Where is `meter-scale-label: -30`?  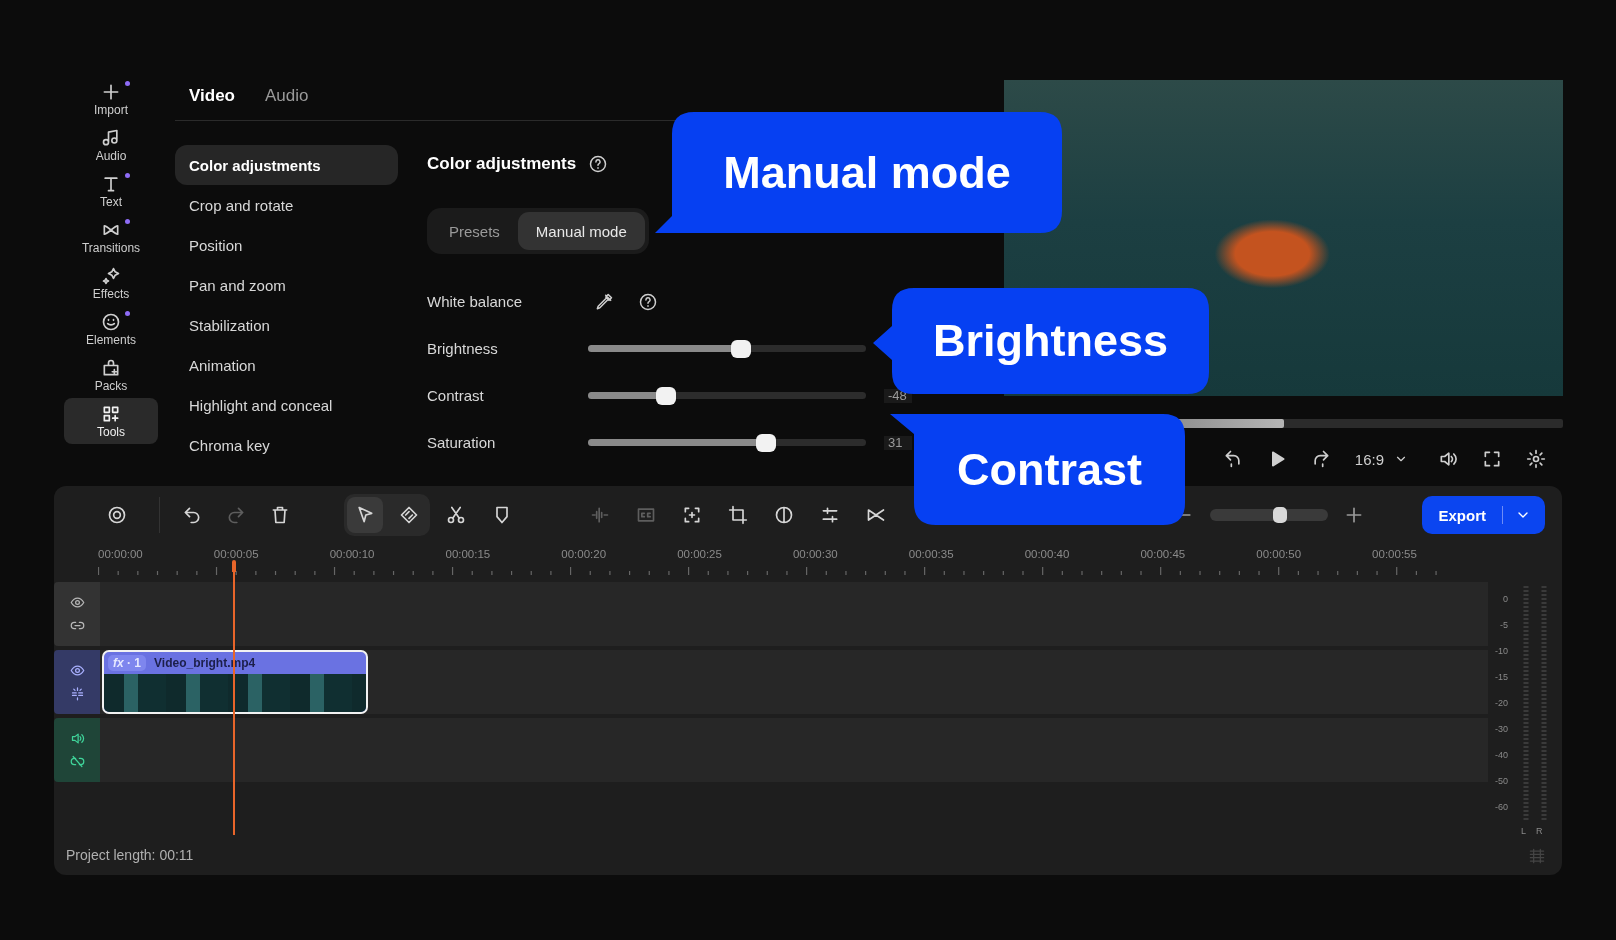
meter-scale-label: -30 is located at coordinates (1501, 729).